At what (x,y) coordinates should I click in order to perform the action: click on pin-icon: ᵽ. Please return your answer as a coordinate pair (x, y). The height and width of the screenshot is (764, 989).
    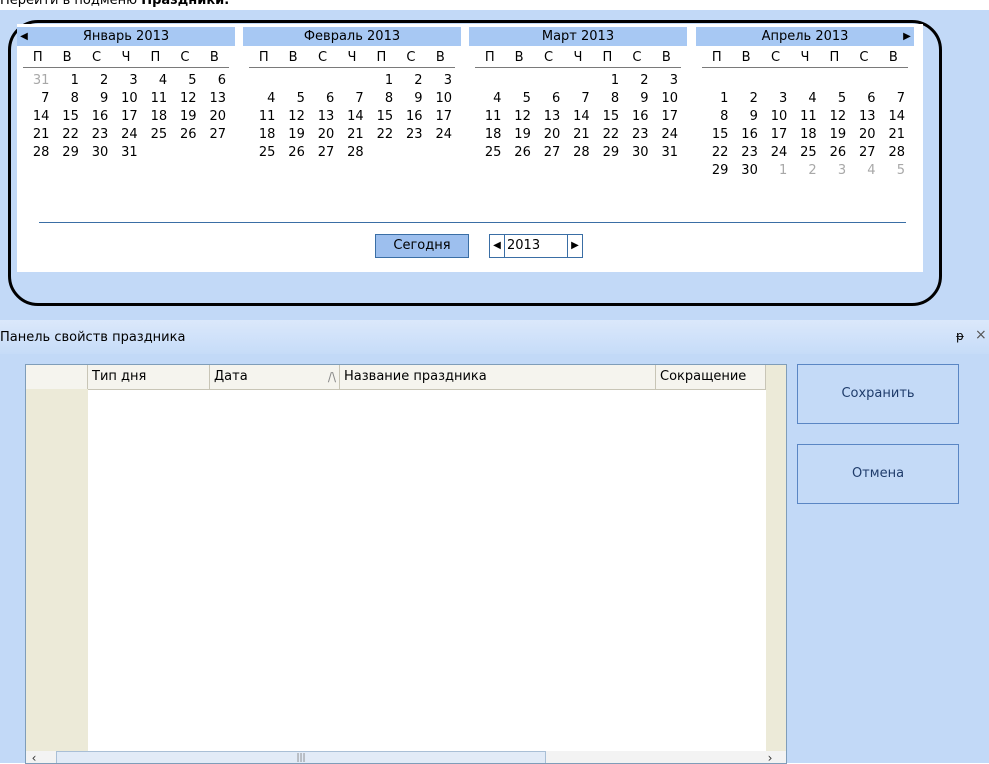
    Looking at the image, I should click on (960, 336).